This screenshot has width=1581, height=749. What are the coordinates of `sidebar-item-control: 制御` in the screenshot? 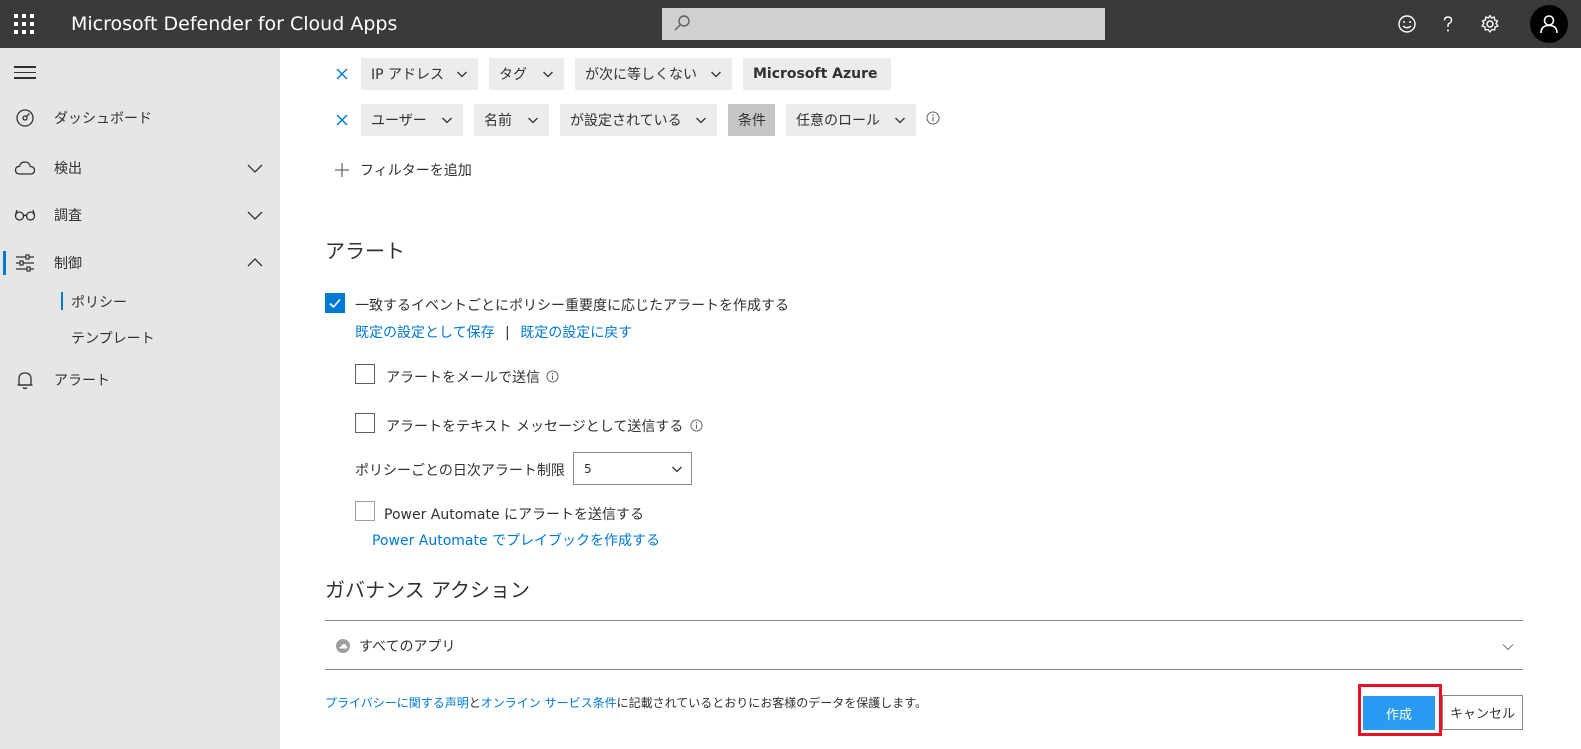 It's located at (140, 263).